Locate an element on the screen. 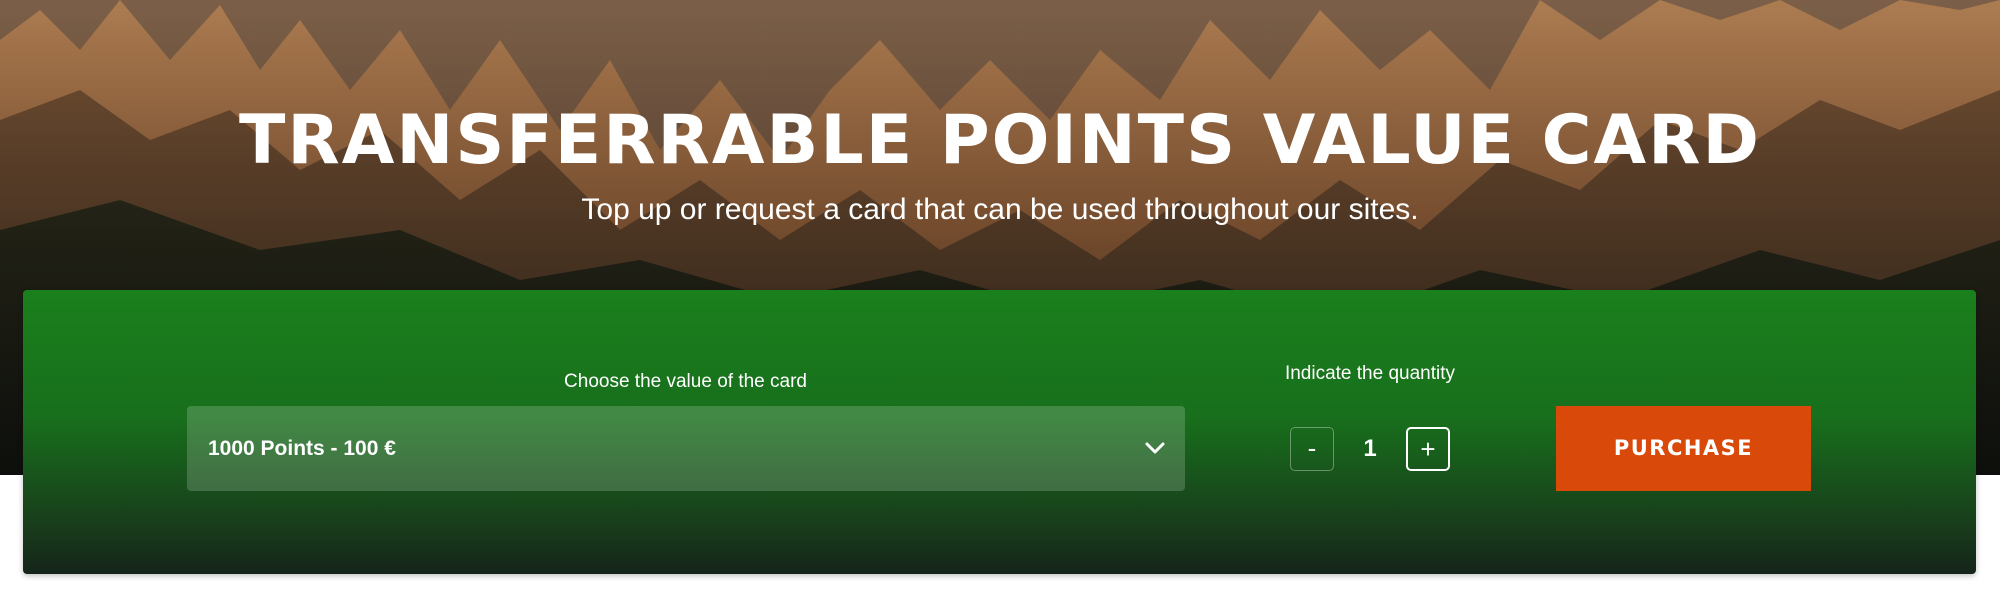 This screenshot has width=2000, height=599. card-value-selected: 1000 Points - 100 € is located at coordinates (302, 448).